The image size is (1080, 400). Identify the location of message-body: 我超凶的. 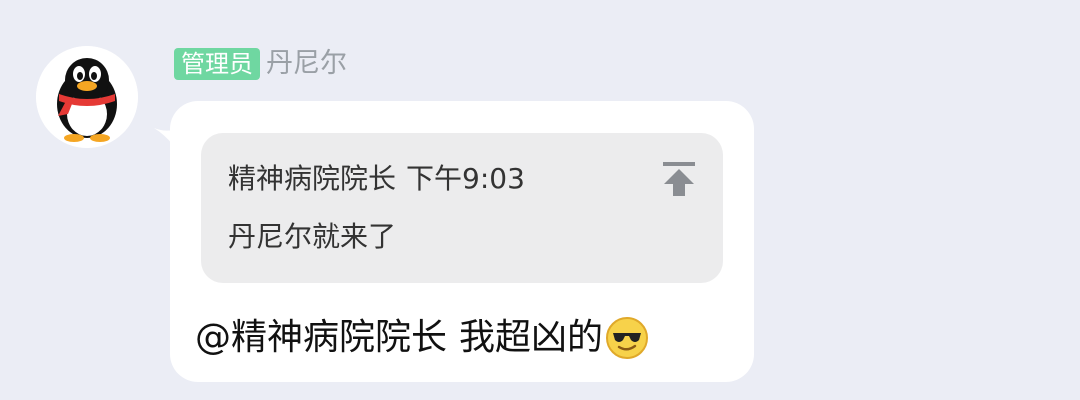
(531, 337).